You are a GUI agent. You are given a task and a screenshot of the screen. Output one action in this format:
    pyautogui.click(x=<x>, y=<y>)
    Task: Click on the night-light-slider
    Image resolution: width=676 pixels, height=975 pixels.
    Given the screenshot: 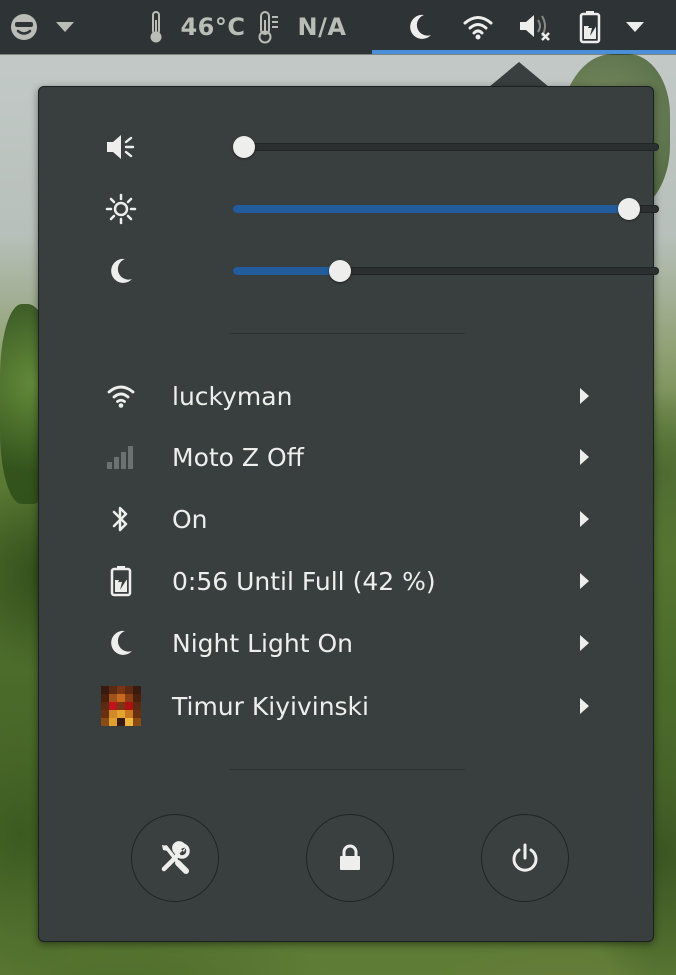 What is the action you would take?
    pyautogui.click(x=446, y=271)
    